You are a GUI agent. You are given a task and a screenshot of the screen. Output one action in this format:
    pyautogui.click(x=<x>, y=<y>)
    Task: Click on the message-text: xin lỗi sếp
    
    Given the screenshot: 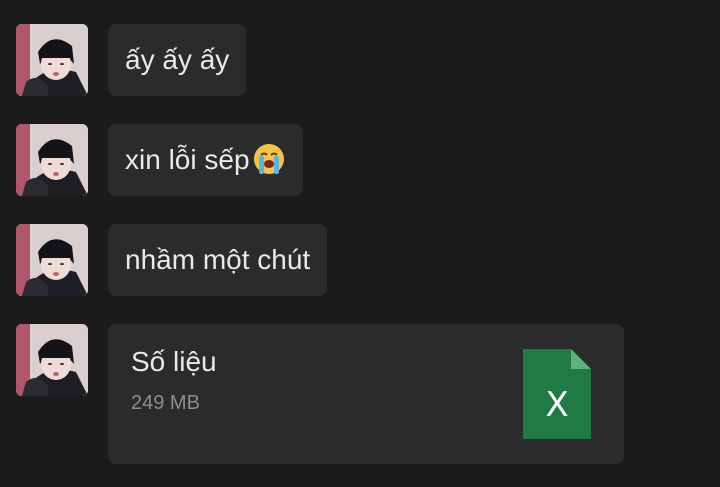 What is the action you would take?
    pyautogui.click(x=187, y=159)
    